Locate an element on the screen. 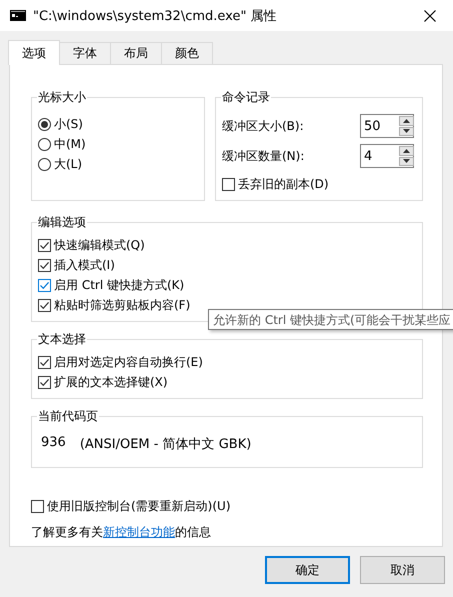 The height and width of the screenshot is (597, 453). spin-box: 4 is located at coordinates (387, 156).